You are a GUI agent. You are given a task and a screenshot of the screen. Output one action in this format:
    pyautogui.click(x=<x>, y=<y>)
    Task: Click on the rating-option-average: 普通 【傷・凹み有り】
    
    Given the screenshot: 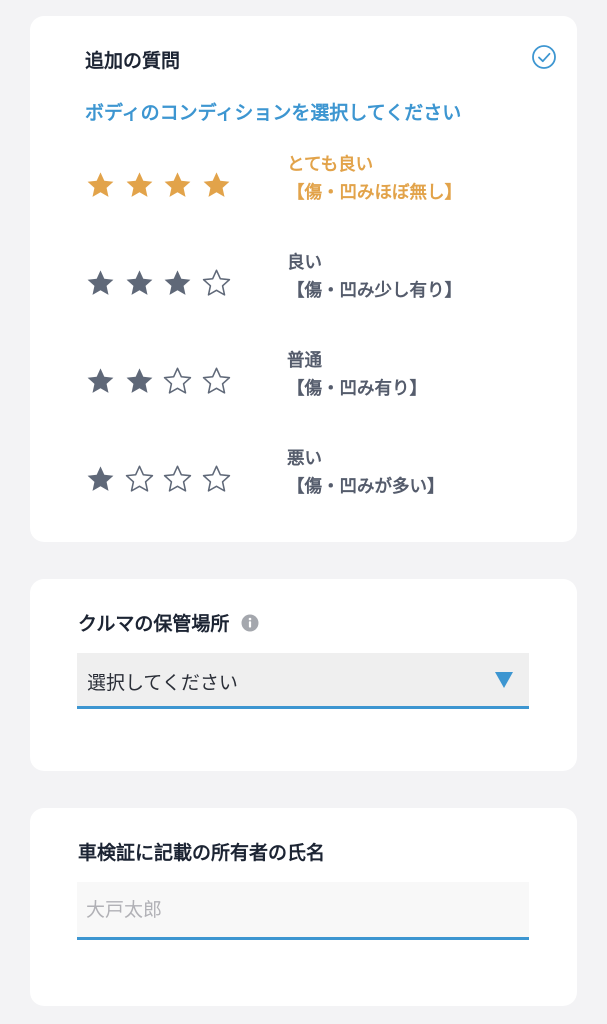 What is the action you would take?
    pyautogui.click(x=320, y=381)
    